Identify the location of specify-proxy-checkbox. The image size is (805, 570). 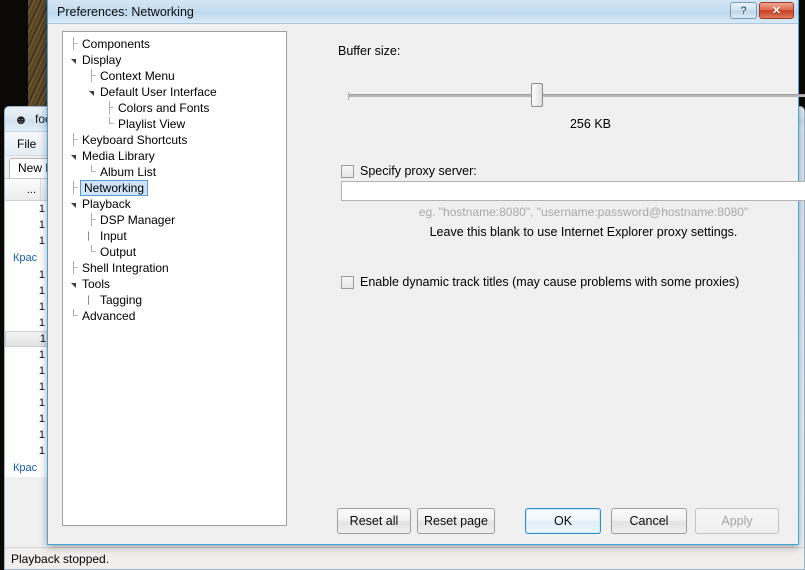
(347, 171).